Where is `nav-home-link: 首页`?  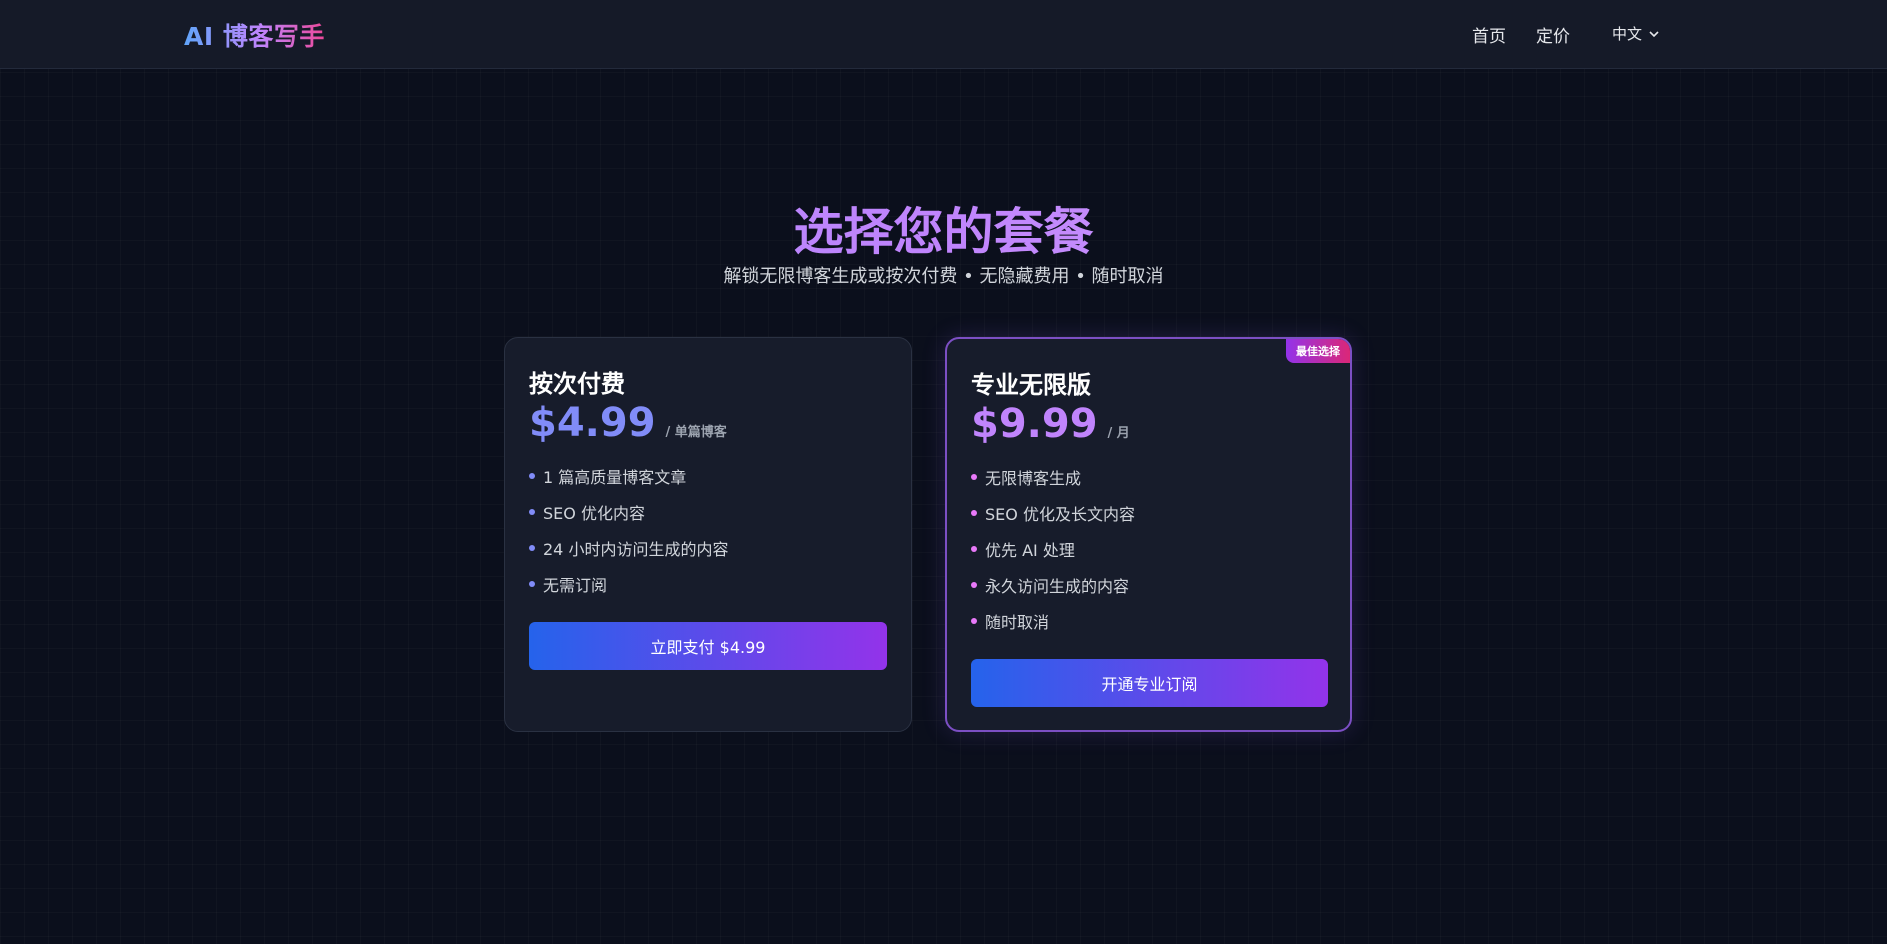
nav-home-link: 首页 is located at coordinates (1489, 34).